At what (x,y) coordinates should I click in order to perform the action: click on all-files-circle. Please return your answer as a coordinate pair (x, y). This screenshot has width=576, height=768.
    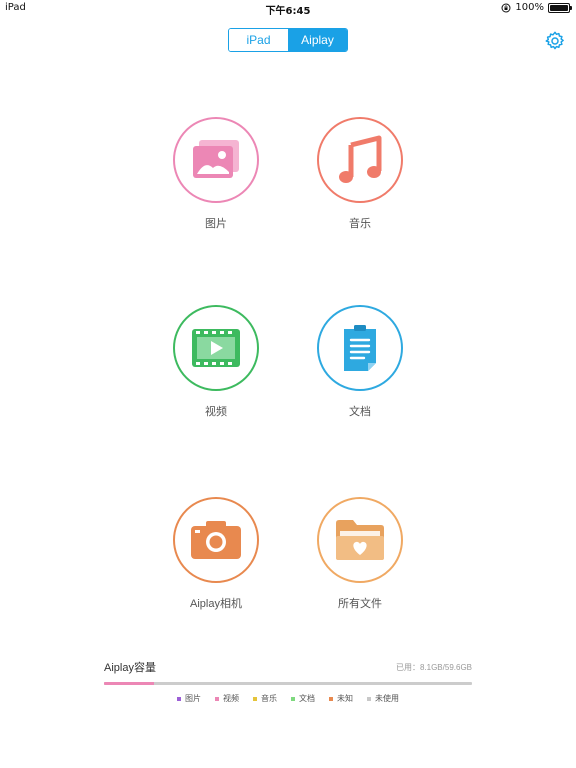
    Looking at the image, I should click on (360, 540).